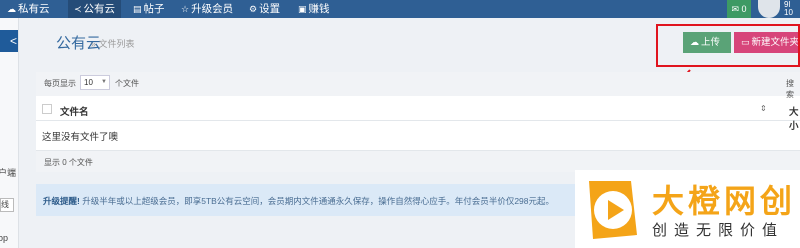 This screenshot has width=800, height=248. I want to click on highlight-box, so click(728, 45).